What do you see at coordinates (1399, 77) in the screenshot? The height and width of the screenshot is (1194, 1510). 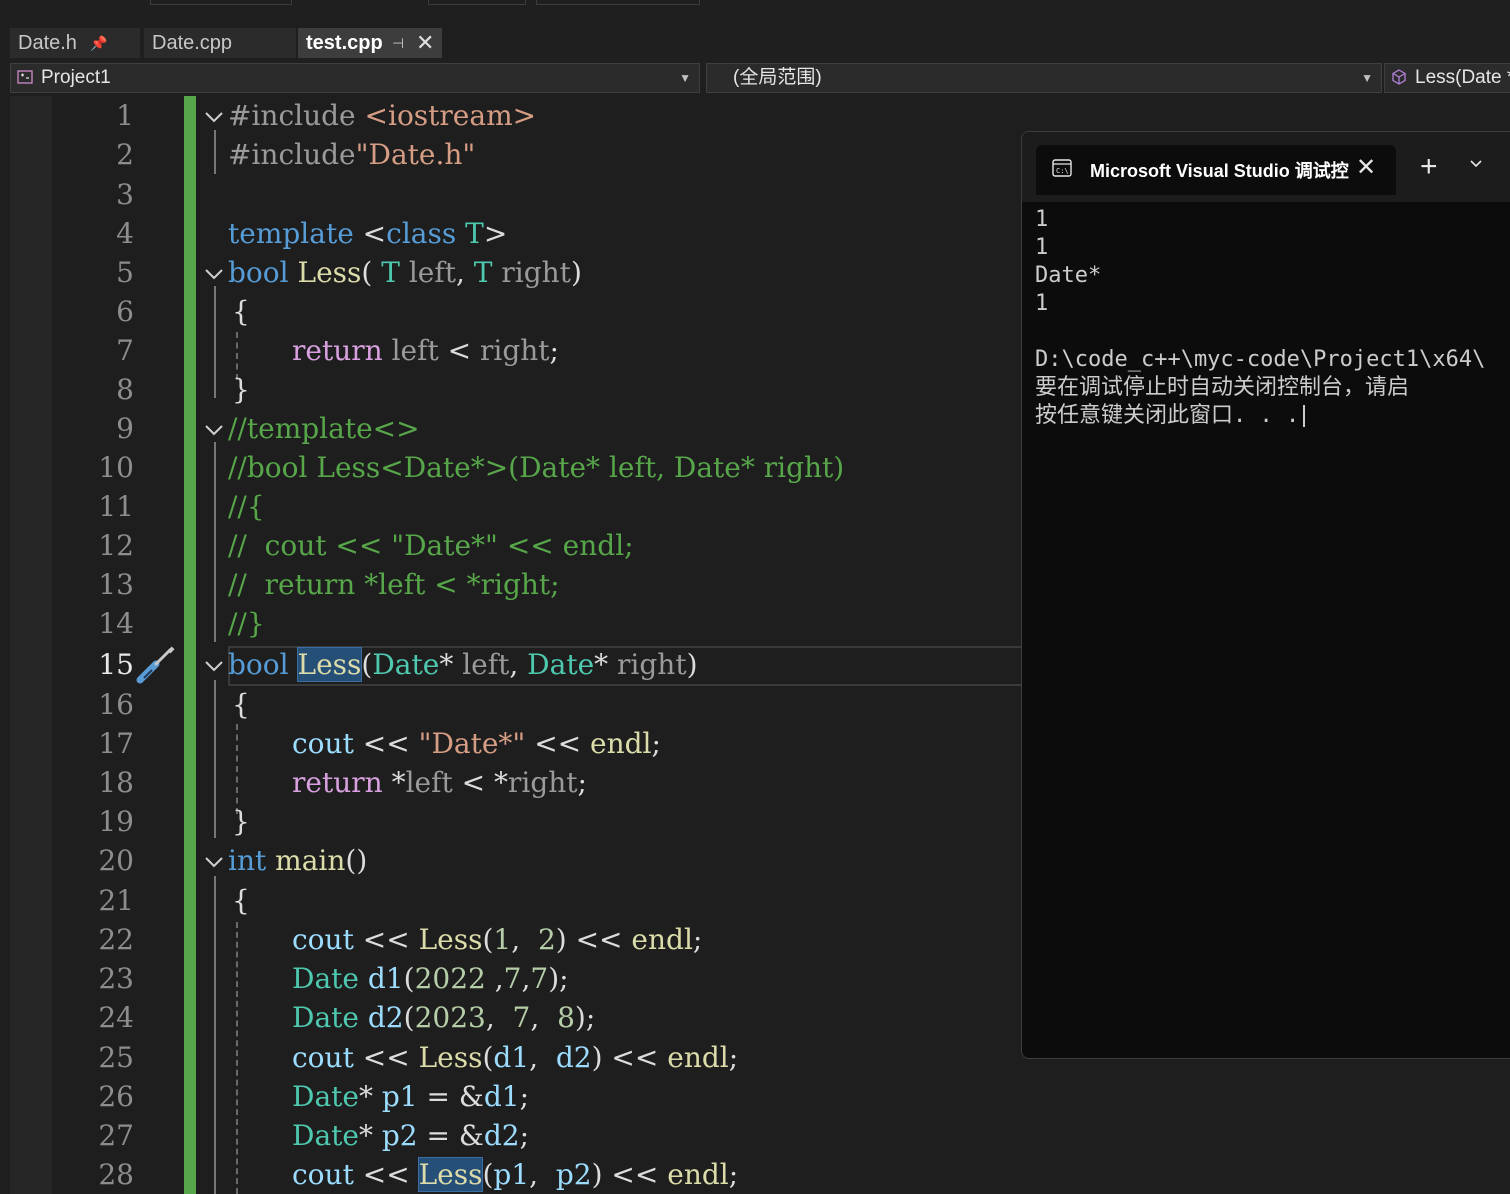 I see `member-cube-icon` at bounding box center [1399, 77].